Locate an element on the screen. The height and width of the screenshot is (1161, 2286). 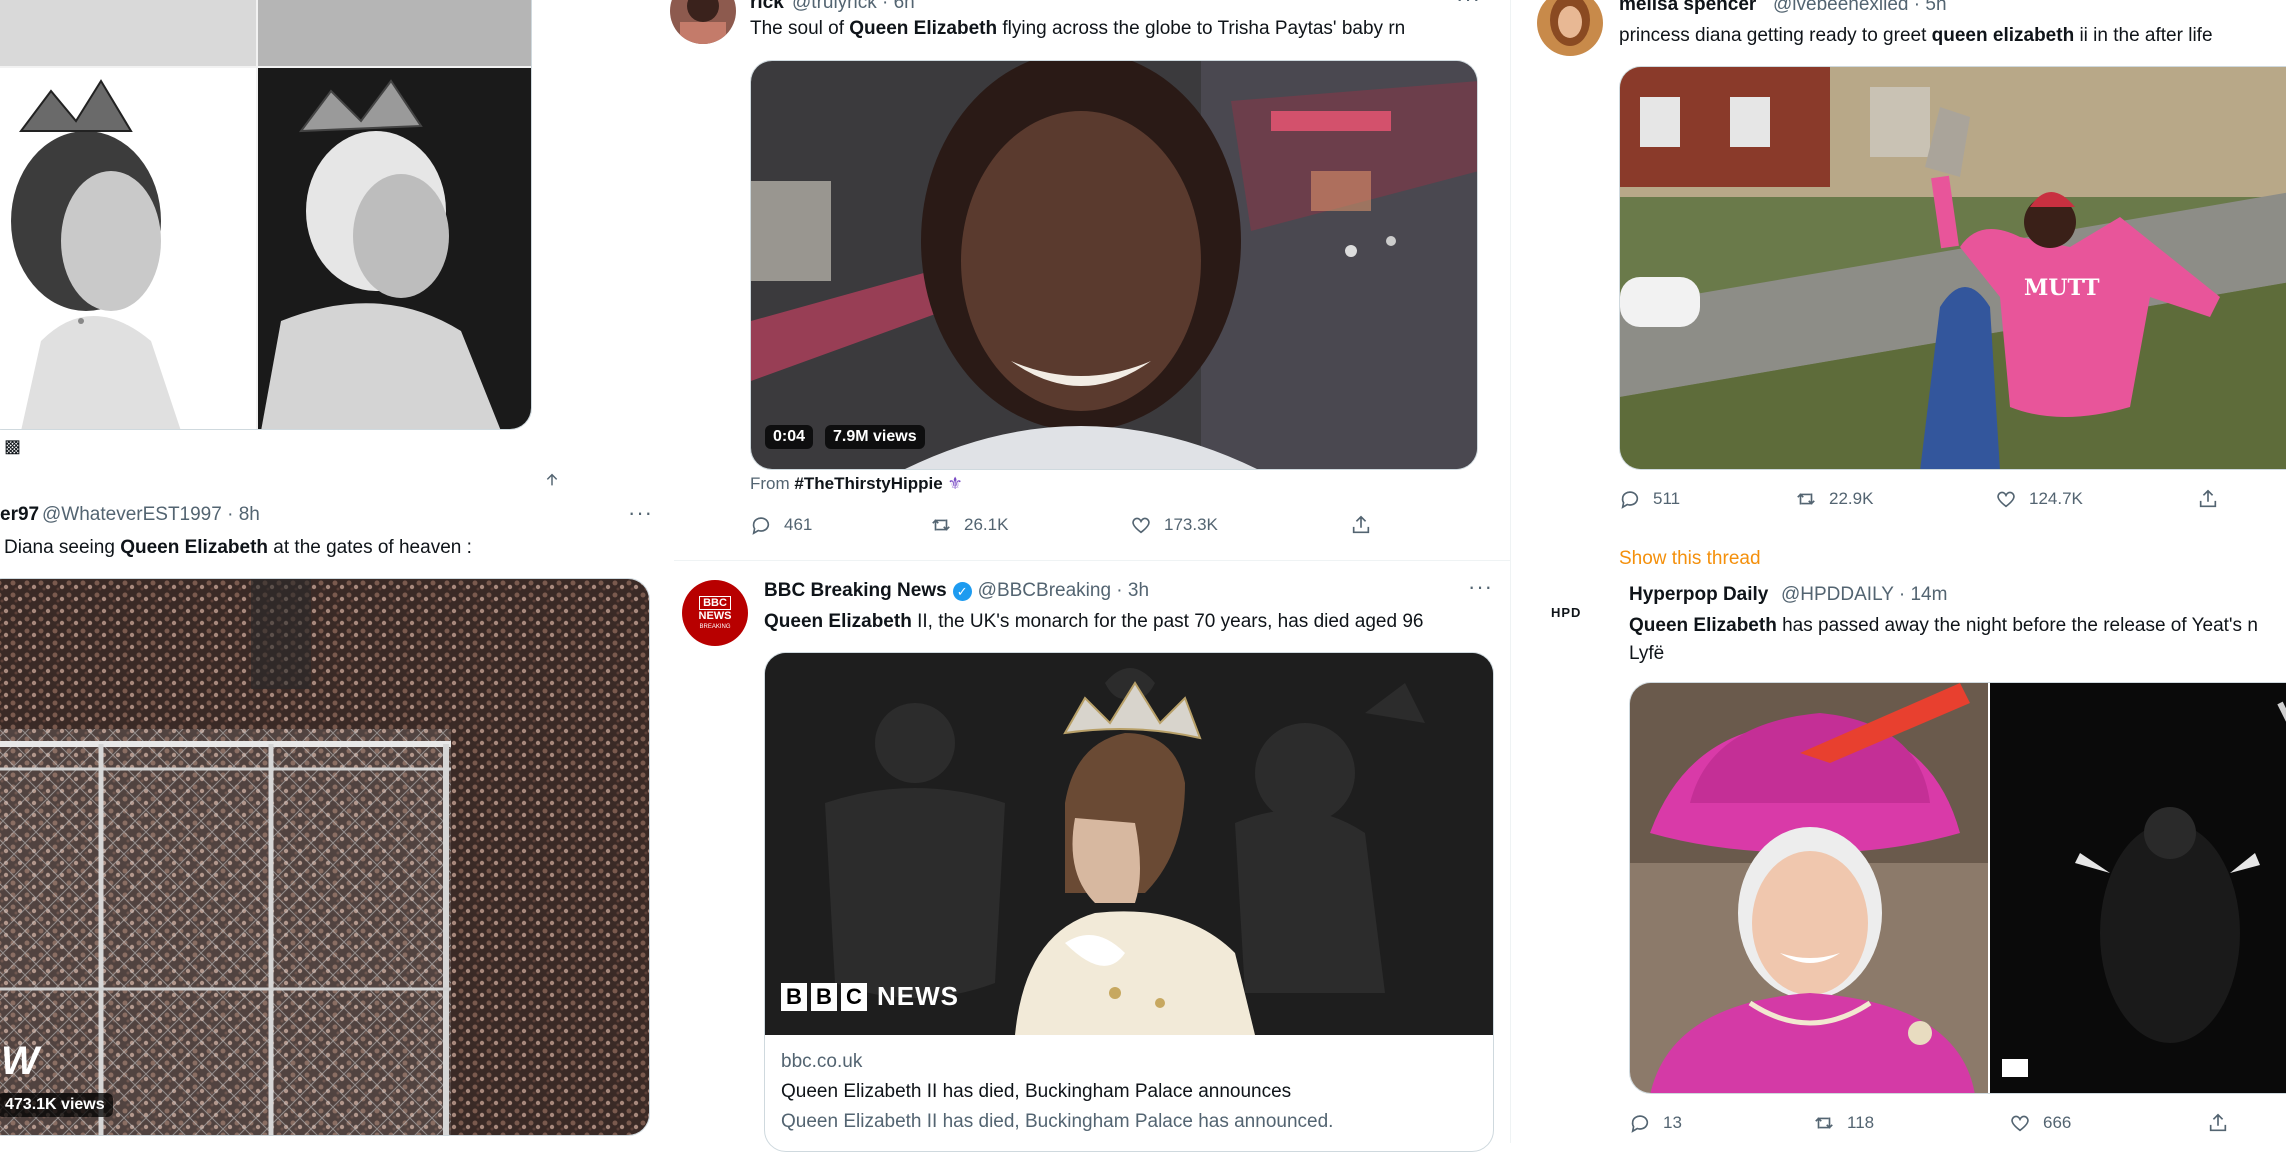
tweet-author-name: Hyperpop Daily is located at coordinates (1698, 595).